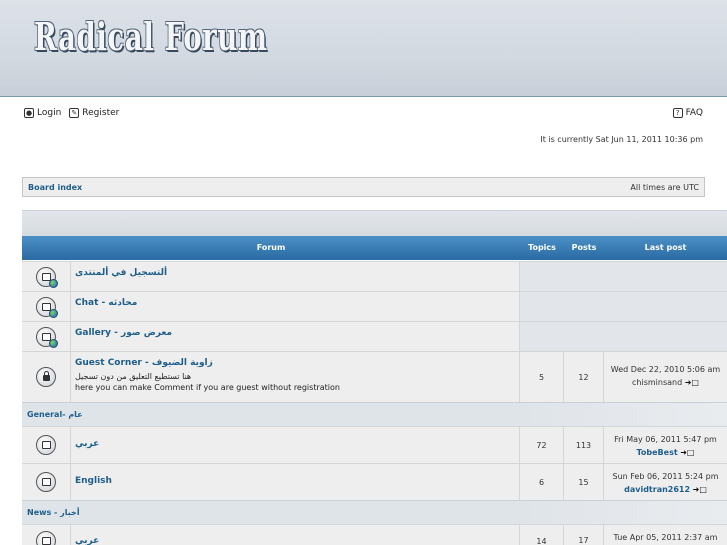 The height and width of the screenshot is (545, 727). Describe the element at coordinates (542, 445) in the screenshot. I see `topics-count: 72` at that location.